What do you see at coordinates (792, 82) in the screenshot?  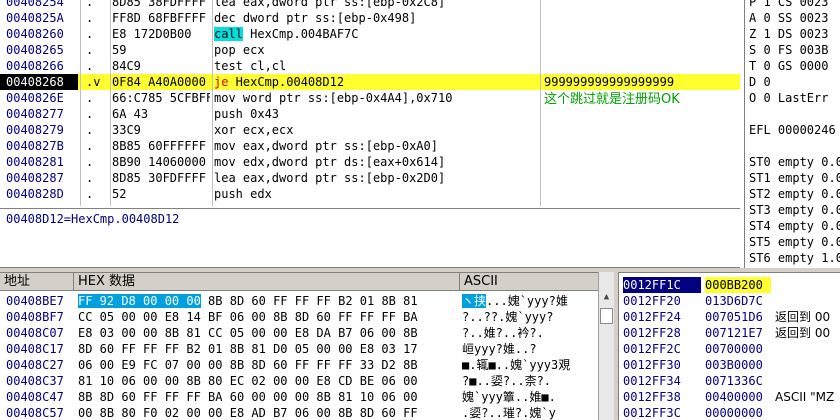 I see `register-row: D 0` at bounding box center [792, 82].